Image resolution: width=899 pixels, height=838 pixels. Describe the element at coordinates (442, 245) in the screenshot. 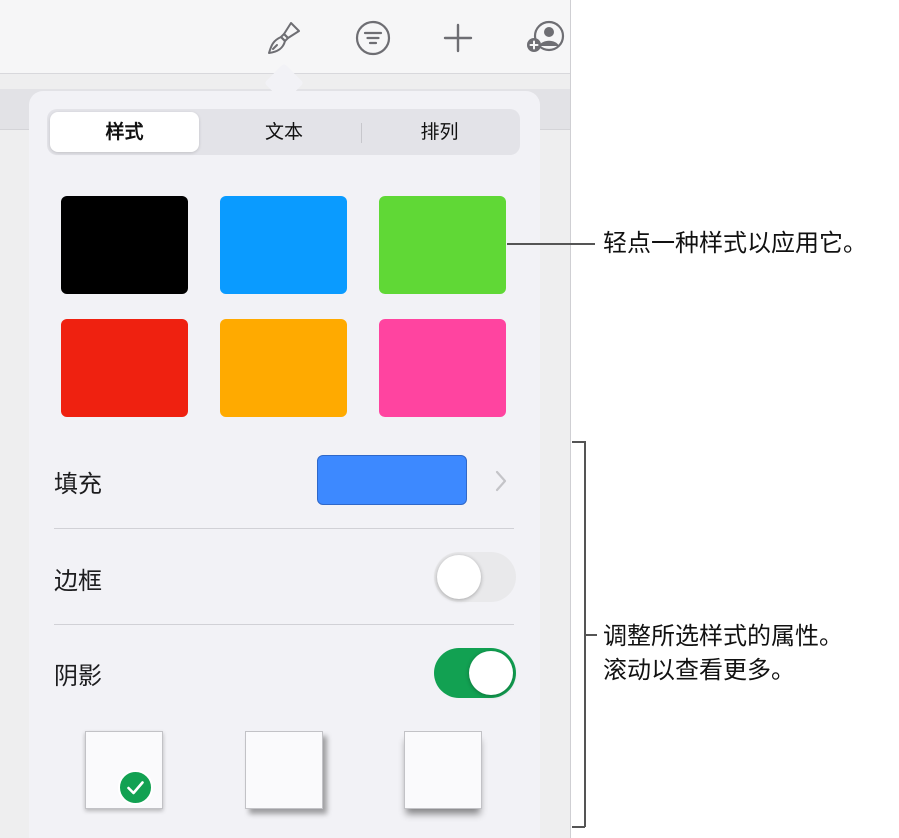

I see `style-swatch-green` at that location.